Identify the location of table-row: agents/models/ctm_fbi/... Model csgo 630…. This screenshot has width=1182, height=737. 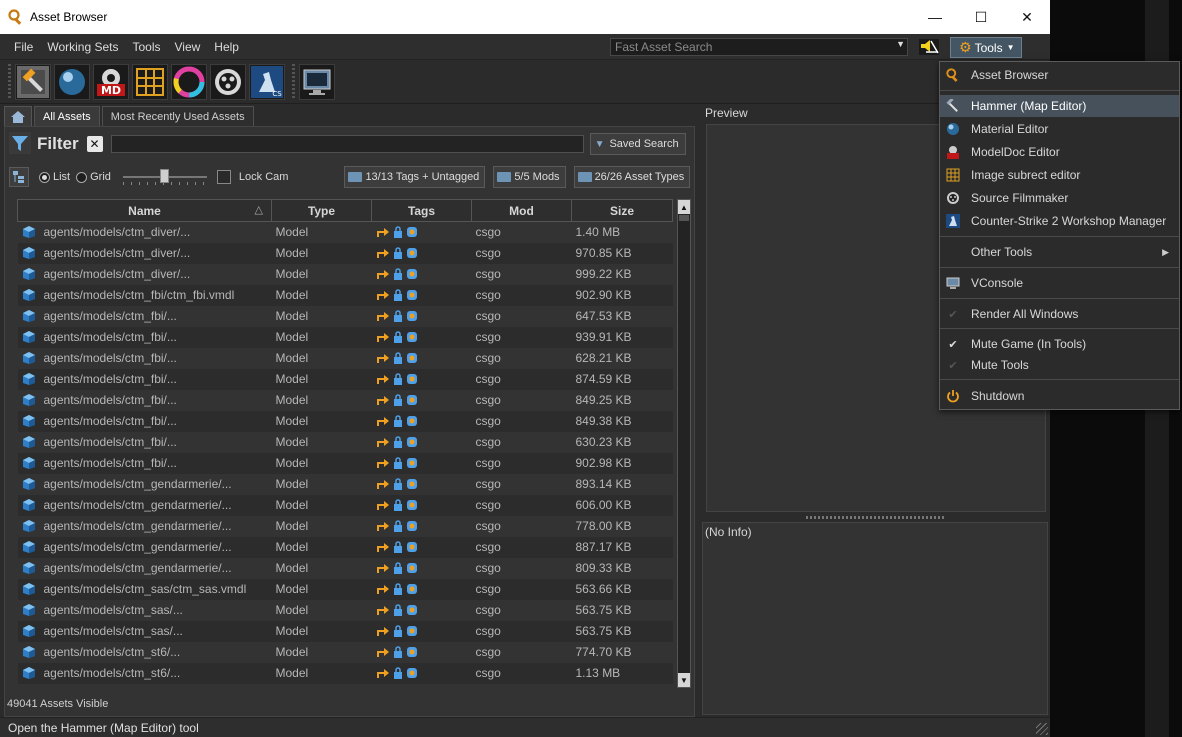
(345, 442).